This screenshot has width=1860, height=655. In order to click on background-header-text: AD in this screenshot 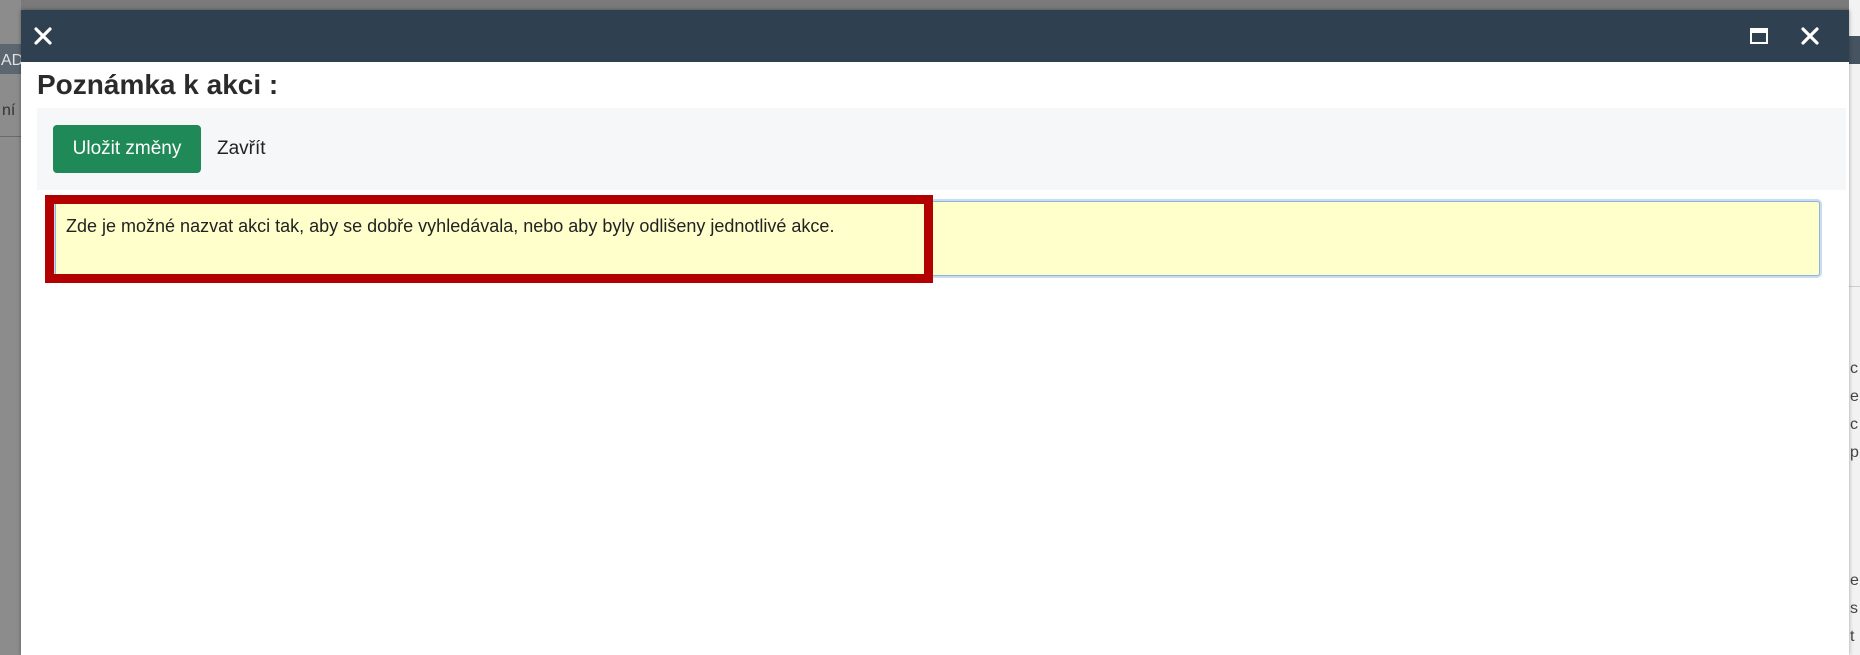, I will do `click(12, 60)`.